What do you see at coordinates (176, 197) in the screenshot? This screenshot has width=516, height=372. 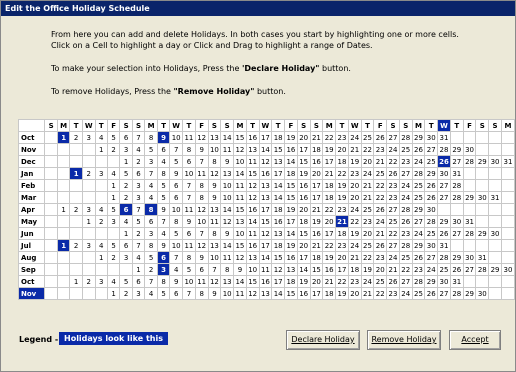 I see `day-cell: 6` at bounding box center [176, 197].